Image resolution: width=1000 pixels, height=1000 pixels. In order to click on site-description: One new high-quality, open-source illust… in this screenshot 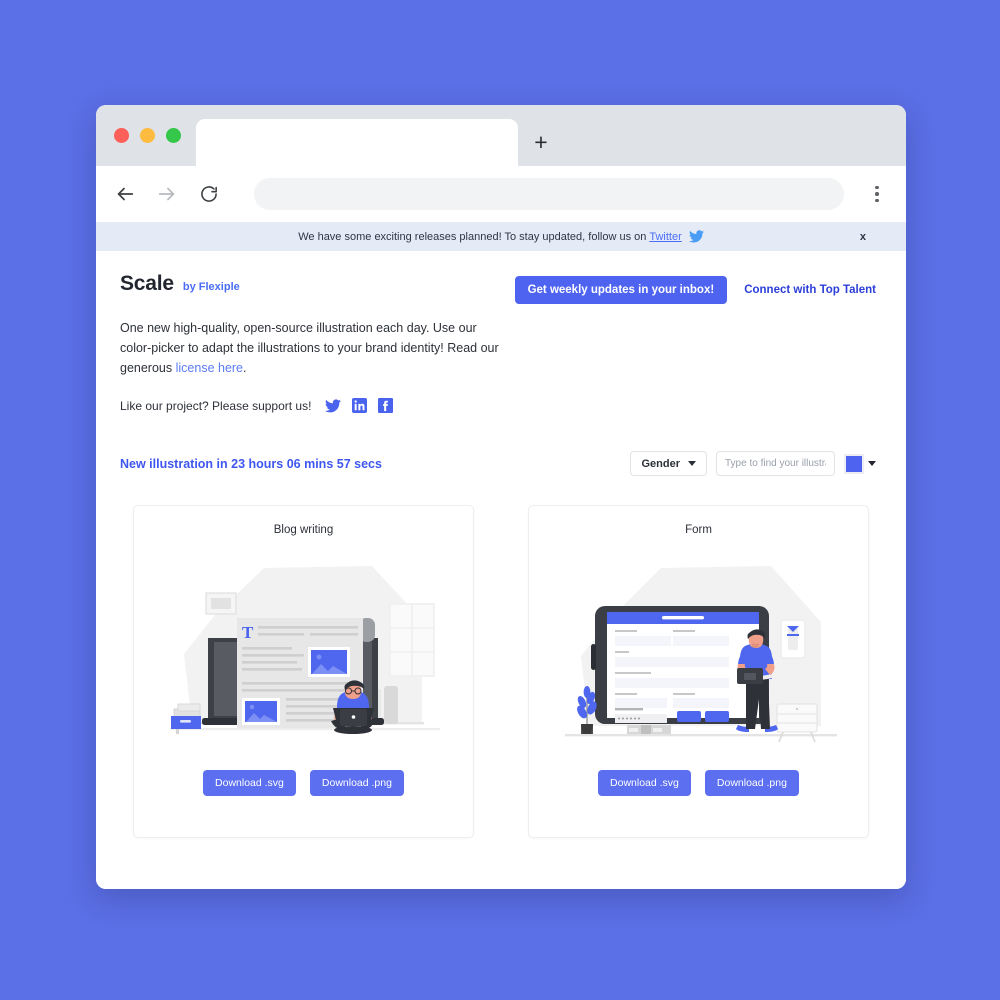, I will do `click(310, 348)`.